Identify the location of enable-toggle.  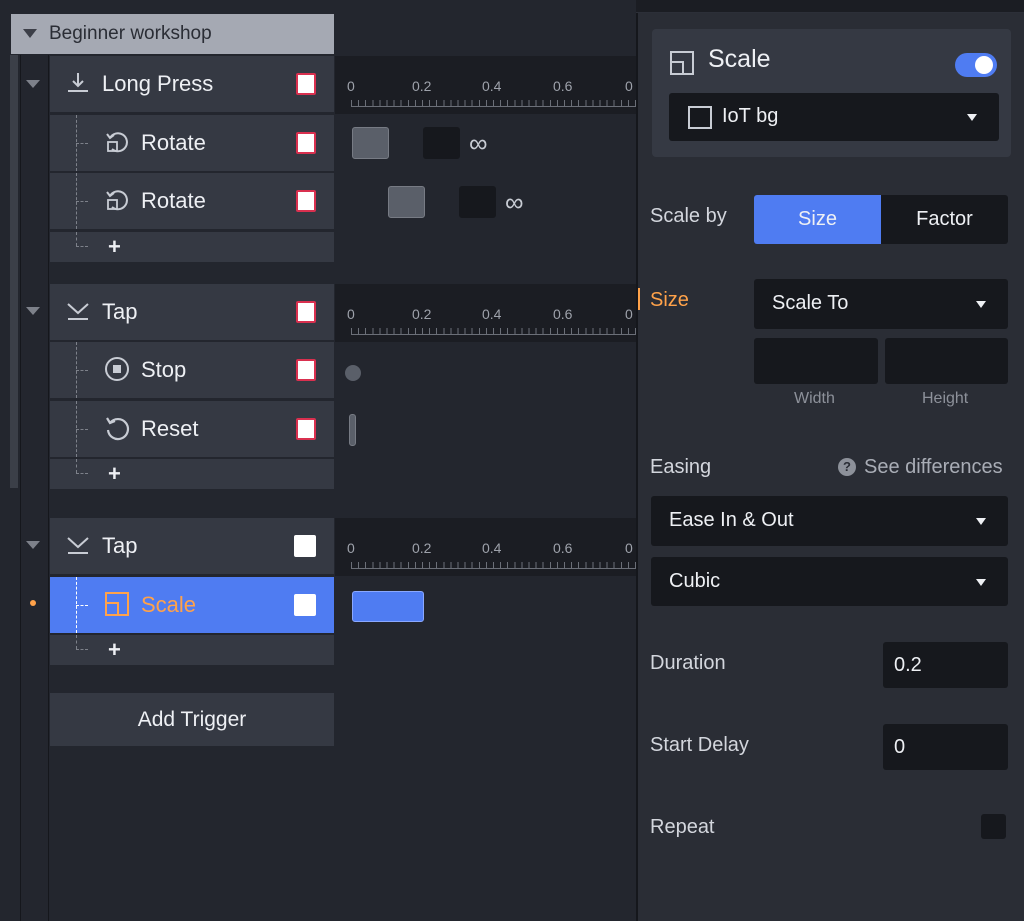
(976, 65).